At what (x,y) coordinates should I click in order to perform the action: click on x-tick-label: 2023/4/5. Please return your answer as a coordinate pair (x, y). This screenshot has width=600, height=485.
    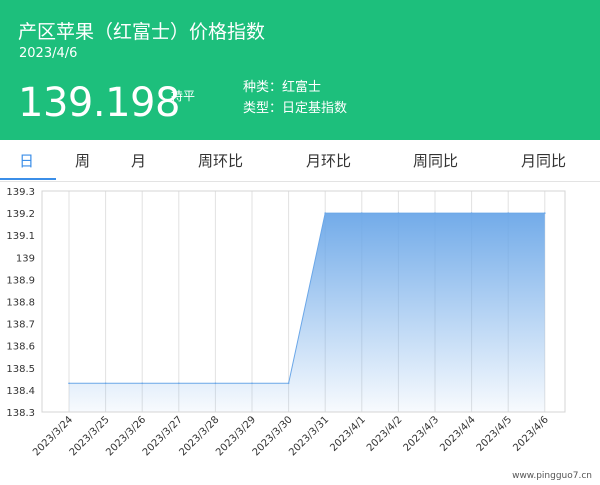
    Looking at the image, I should click on (495, 434).